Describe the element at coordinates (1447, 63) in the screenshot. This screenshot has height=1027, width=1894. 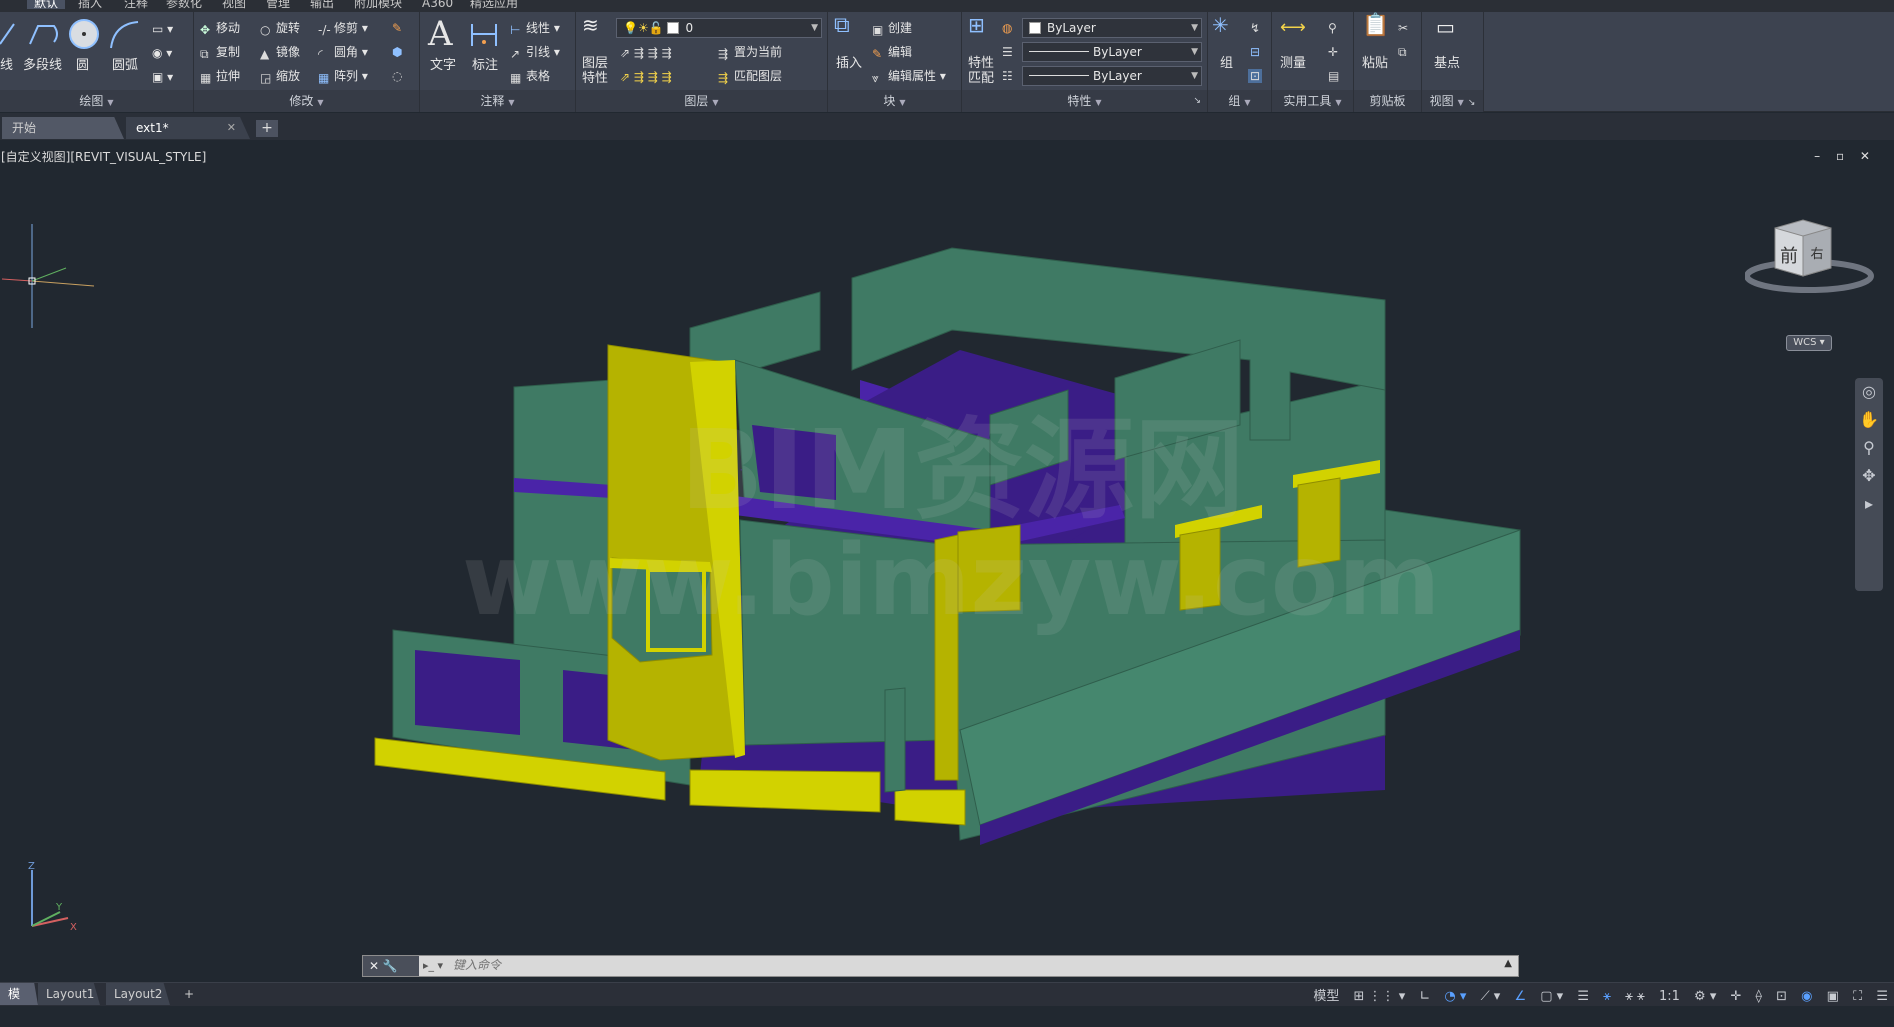
I see `basepoint-button: 基点` at that location.